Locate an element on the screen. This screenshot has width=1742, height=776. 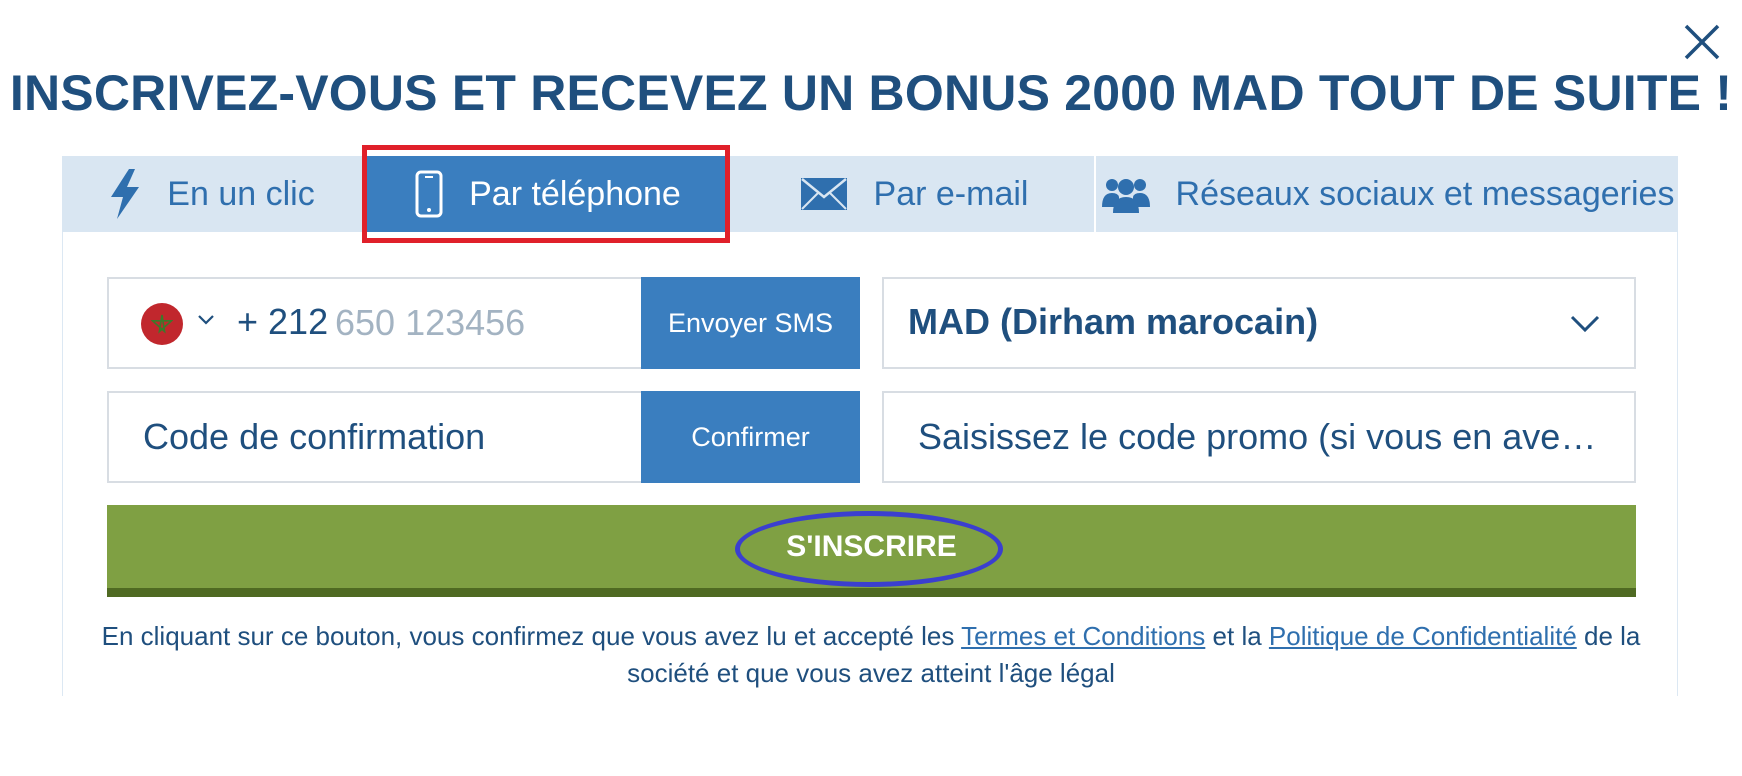
phone-prefix: + 212 is located at coordinates (283, 321).